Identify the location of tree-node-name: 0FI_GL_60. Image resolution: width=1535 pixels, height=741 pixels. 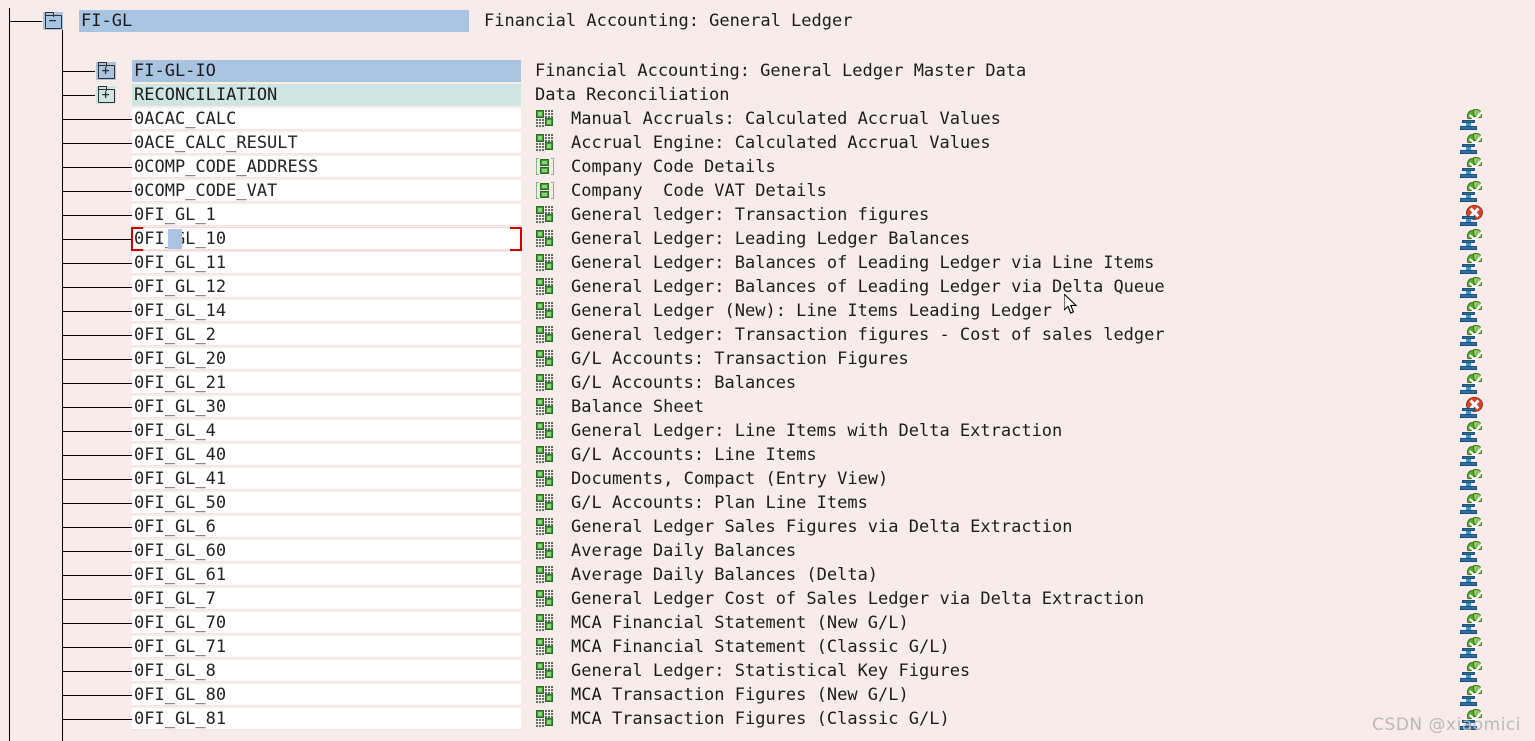
(326, 551).